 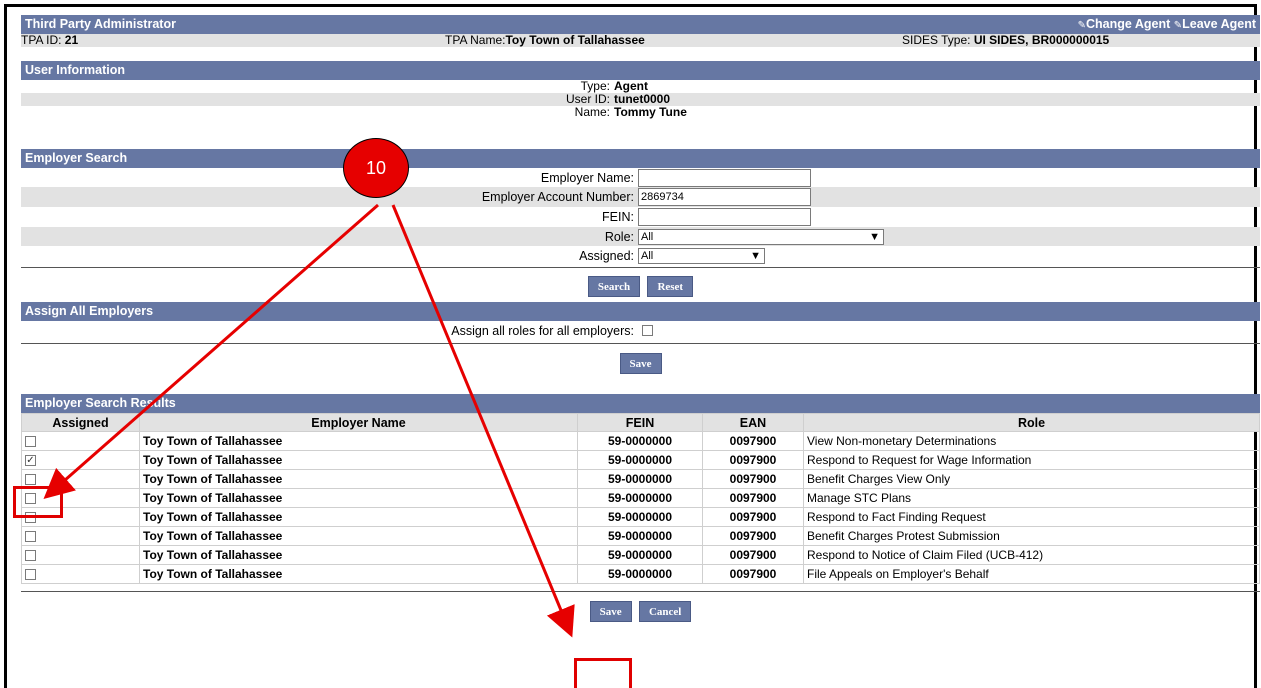 What do you see at coordinates (80, 422) in the screenshot?
I see `column-header: Assigned` at bounding box center [80, 422].